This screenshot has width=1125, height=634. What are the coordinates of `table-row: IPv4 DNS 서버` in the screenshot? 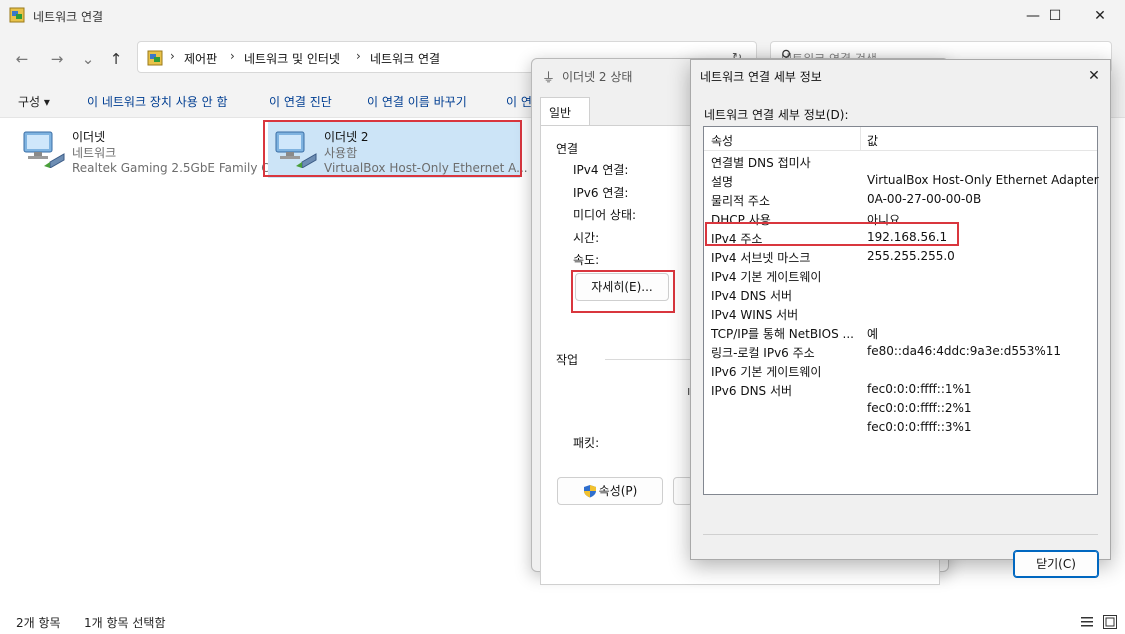 It's located at (900, 294).